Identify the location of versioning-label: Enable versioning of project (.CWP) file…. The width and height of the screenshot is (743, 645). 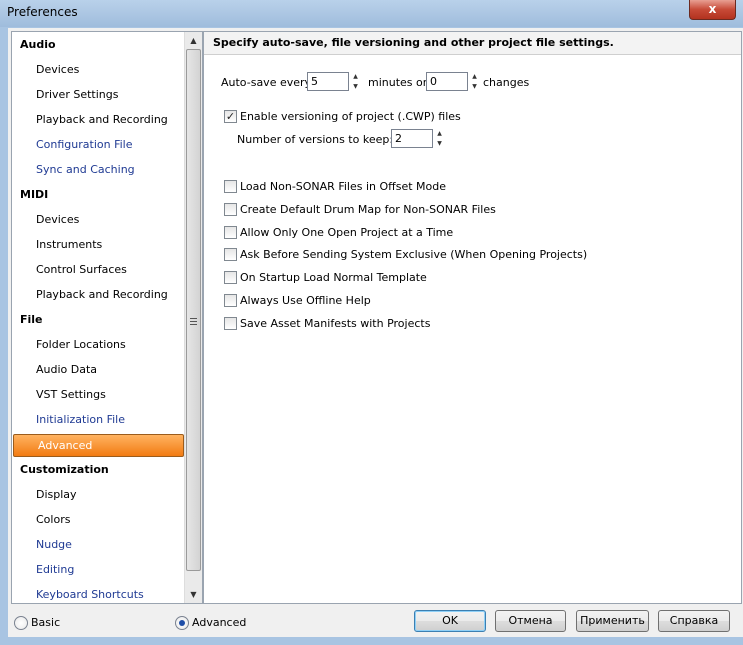
(350, 116).